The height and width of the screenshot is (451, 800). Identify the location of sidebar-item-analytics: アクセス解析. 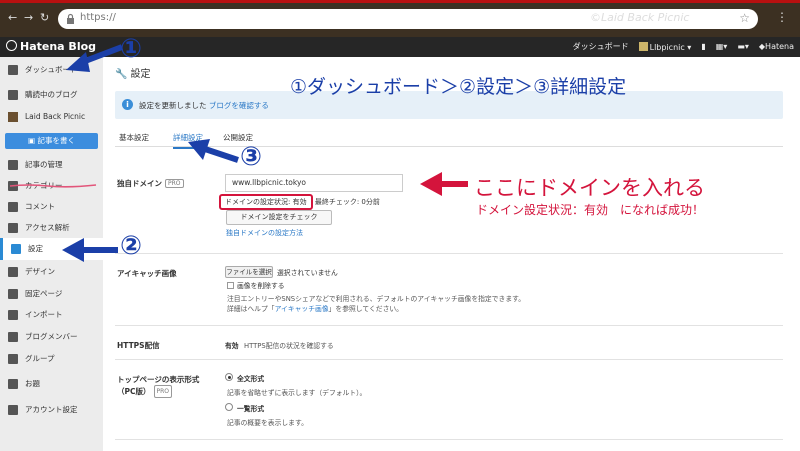
(51, 228).